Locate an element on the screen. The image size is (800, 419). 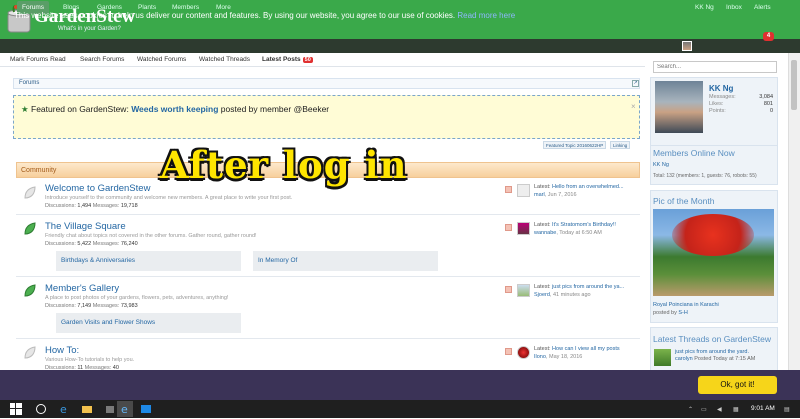
cookie-accept-button: Ok, got it! is located at coordinates (737, 385).